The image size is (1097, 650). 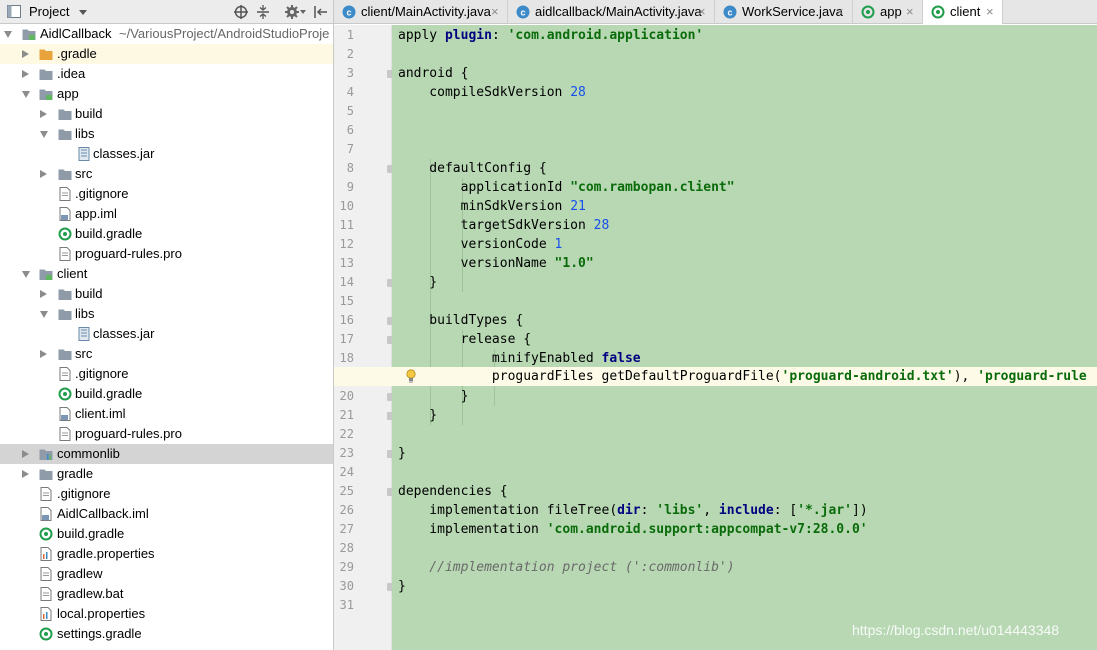 What do you see at coordinates (566, 187) in the screenshot?
I see `code-line: applicationId "com.rambopan.client"` at bounding box center [566, 187].